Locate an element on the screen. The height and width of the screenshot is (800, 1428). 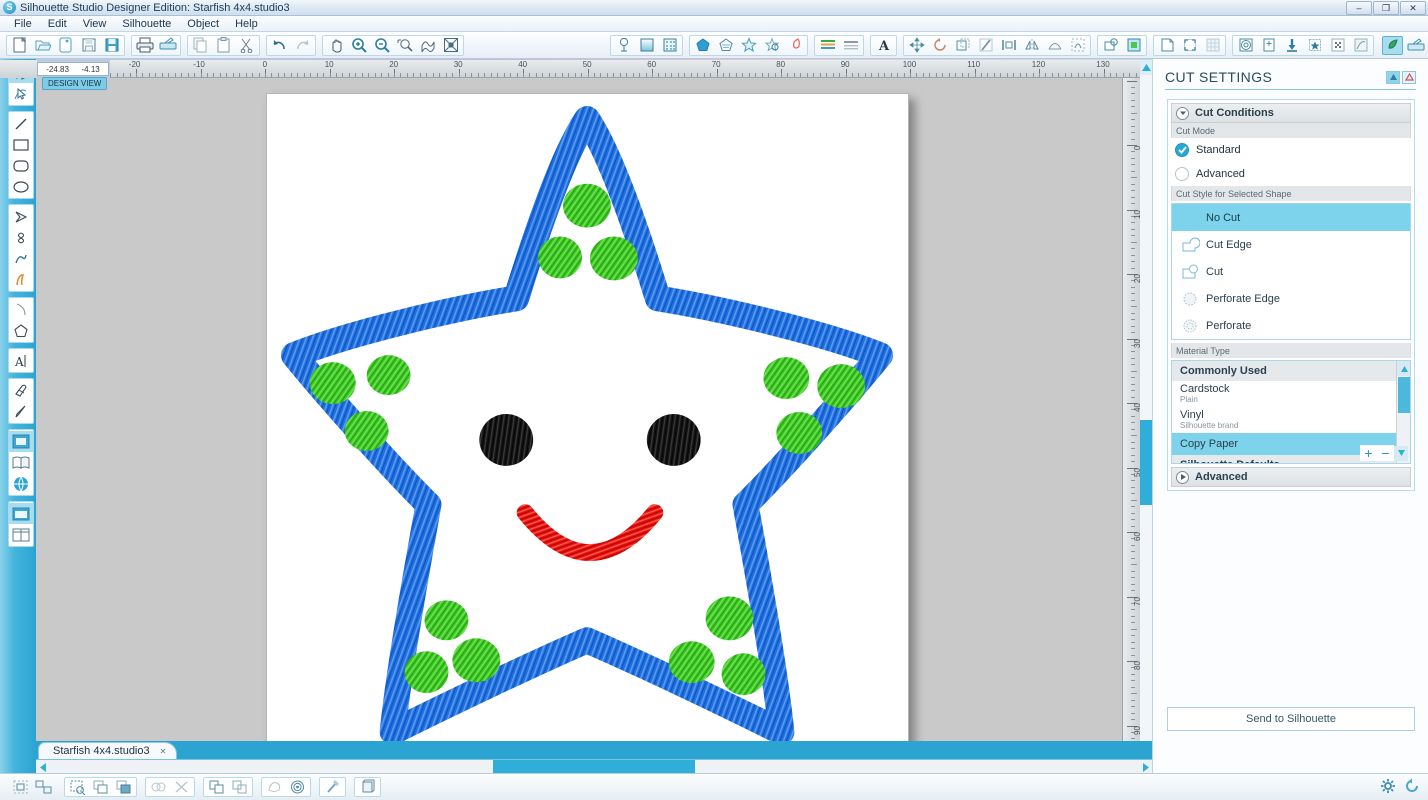
detach-x-button is located at coordinates (181, 787).